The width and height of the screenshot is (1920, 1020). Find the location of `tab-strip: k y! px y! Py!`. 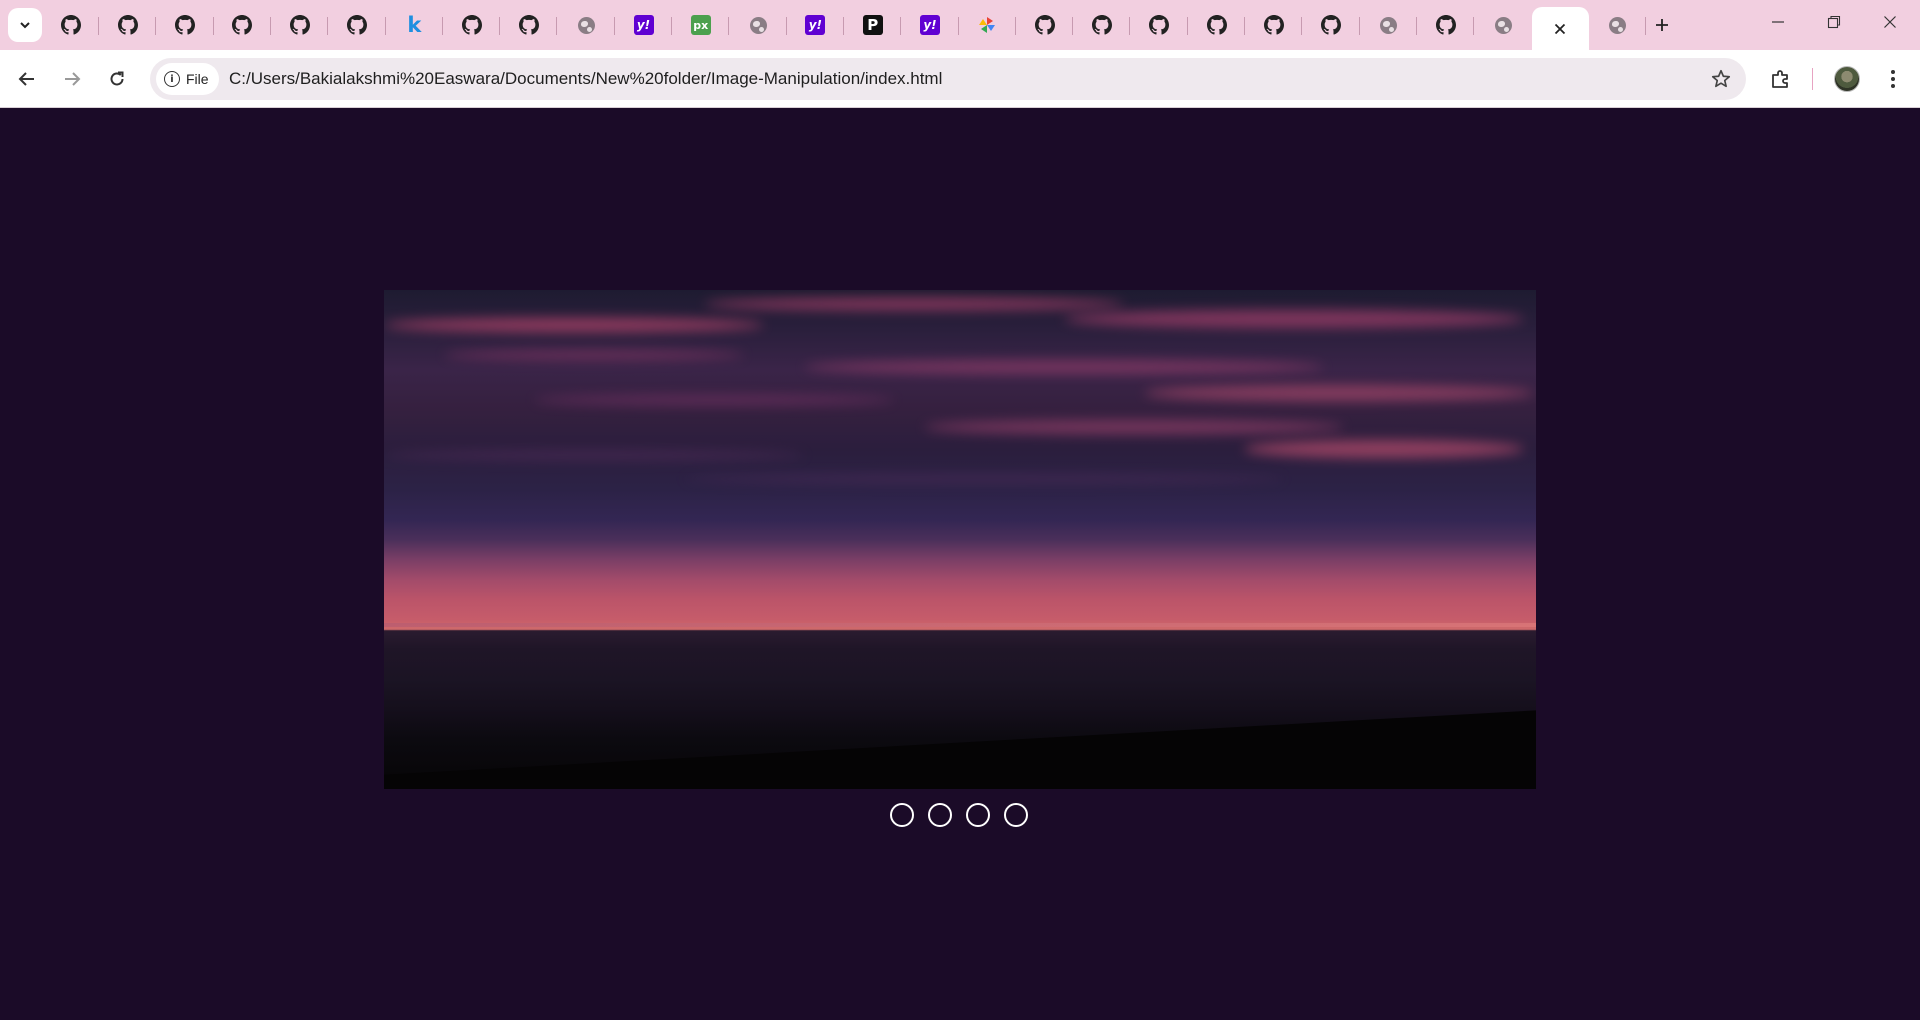

tab-strip: k y! px y! Py! is located at coordinates (960, 25).